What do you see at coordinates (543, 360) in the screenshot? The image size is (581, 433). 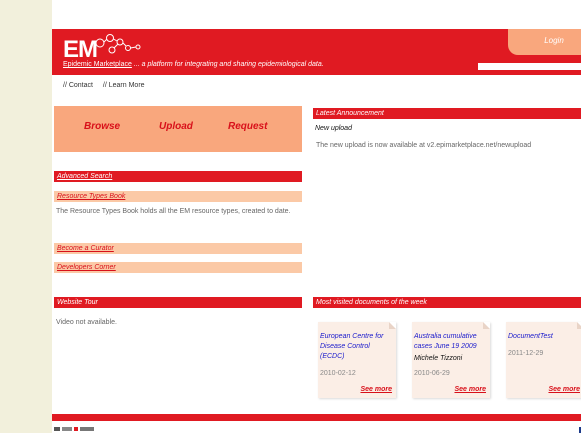 I see `document-card: DocumentTest 2011-12-29 See more` at bounding box center [543, 360].